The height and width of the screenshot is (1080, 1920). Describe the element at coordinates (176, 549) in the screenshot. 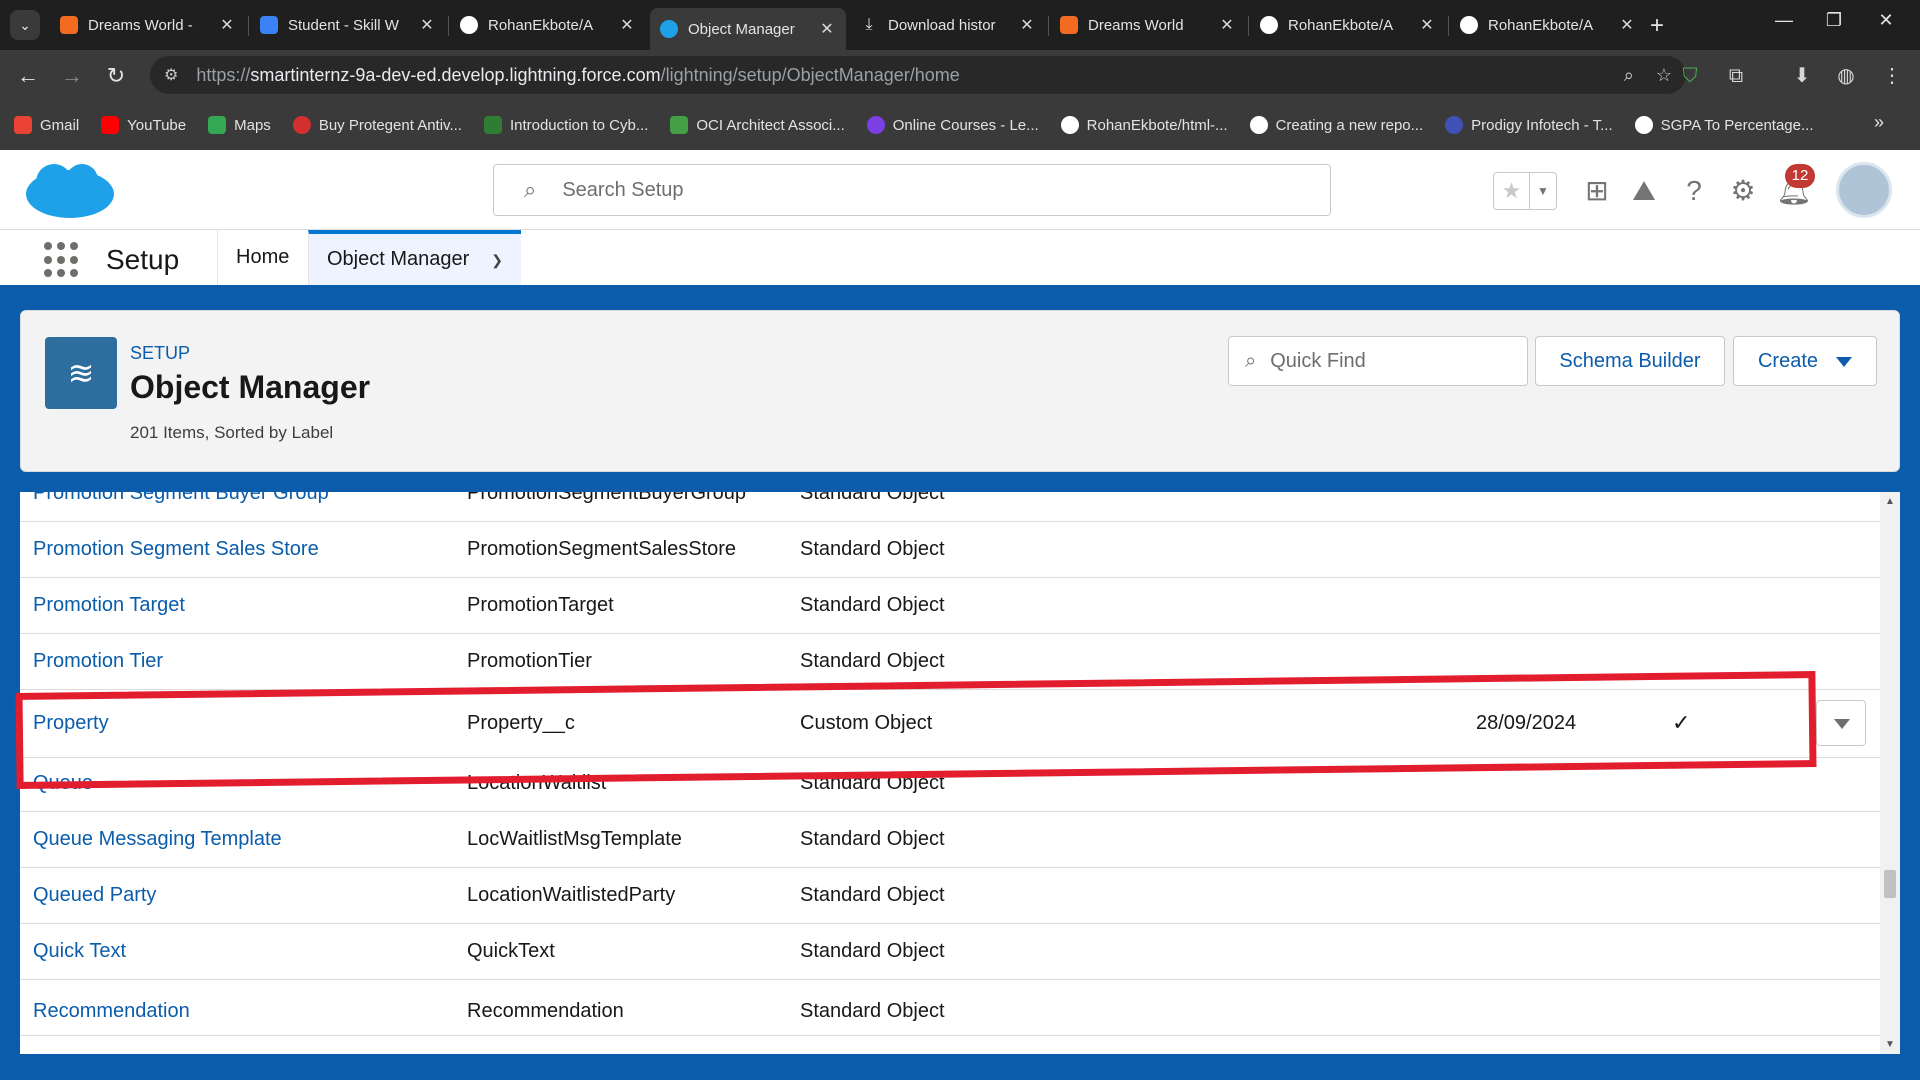

I see `object-label-link: Promotion Segment Sales Store` at that location.